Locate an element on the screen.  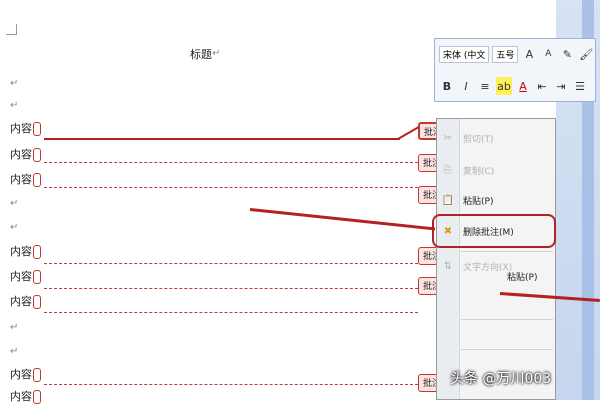
text-direction-icon: ⇅ is located at coordinates (448, 266).